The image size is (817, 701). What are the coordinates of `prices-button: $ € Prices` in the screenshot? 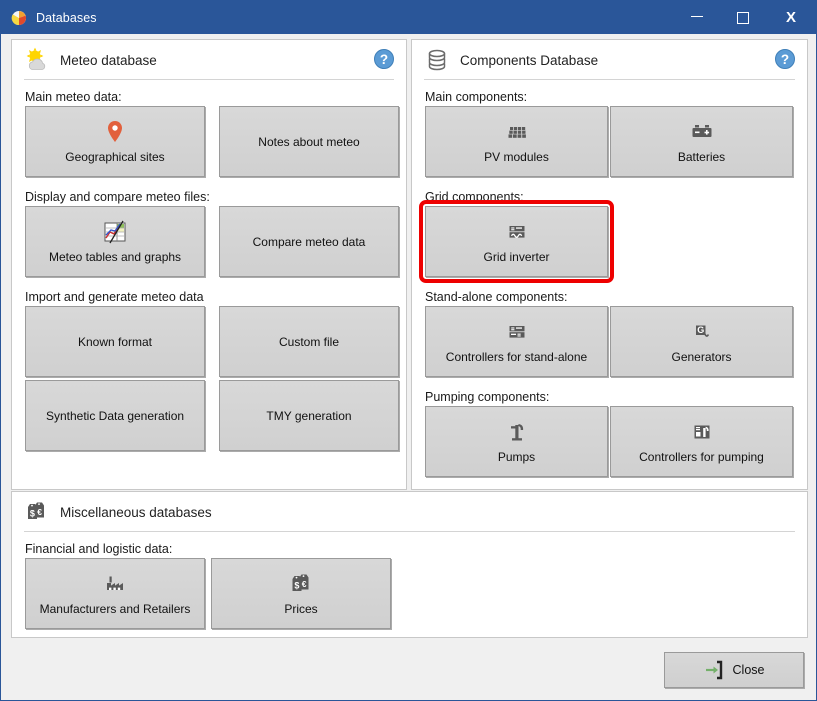 It's located at (301, 593).